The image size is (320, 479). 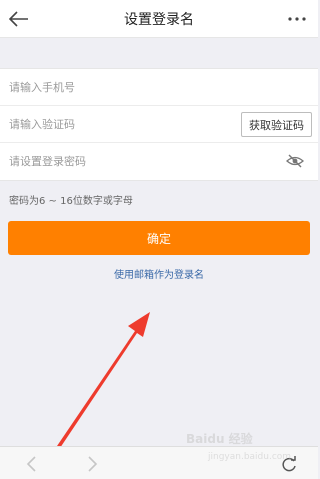 I want to click on password-input, so click(x=159, y=161).